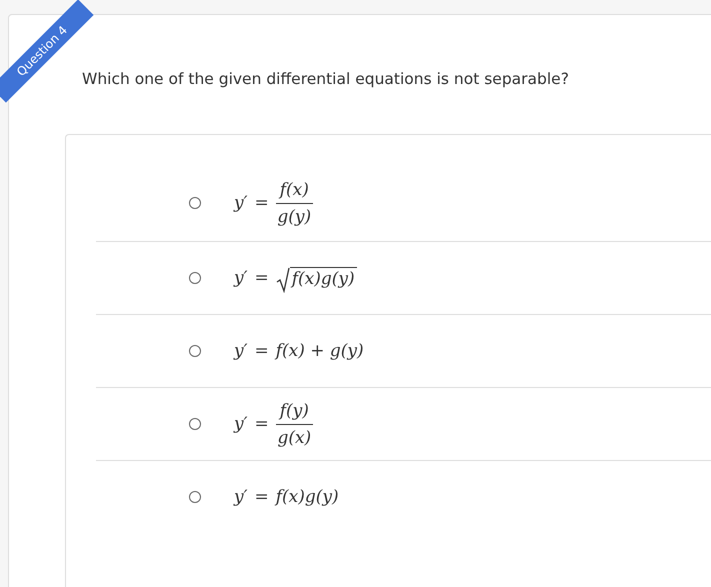 This screenshot has width=711, height=587. Describe the element at coordinates (283, 280) in the screenshot. I see `radical-sign-icon` at that location.